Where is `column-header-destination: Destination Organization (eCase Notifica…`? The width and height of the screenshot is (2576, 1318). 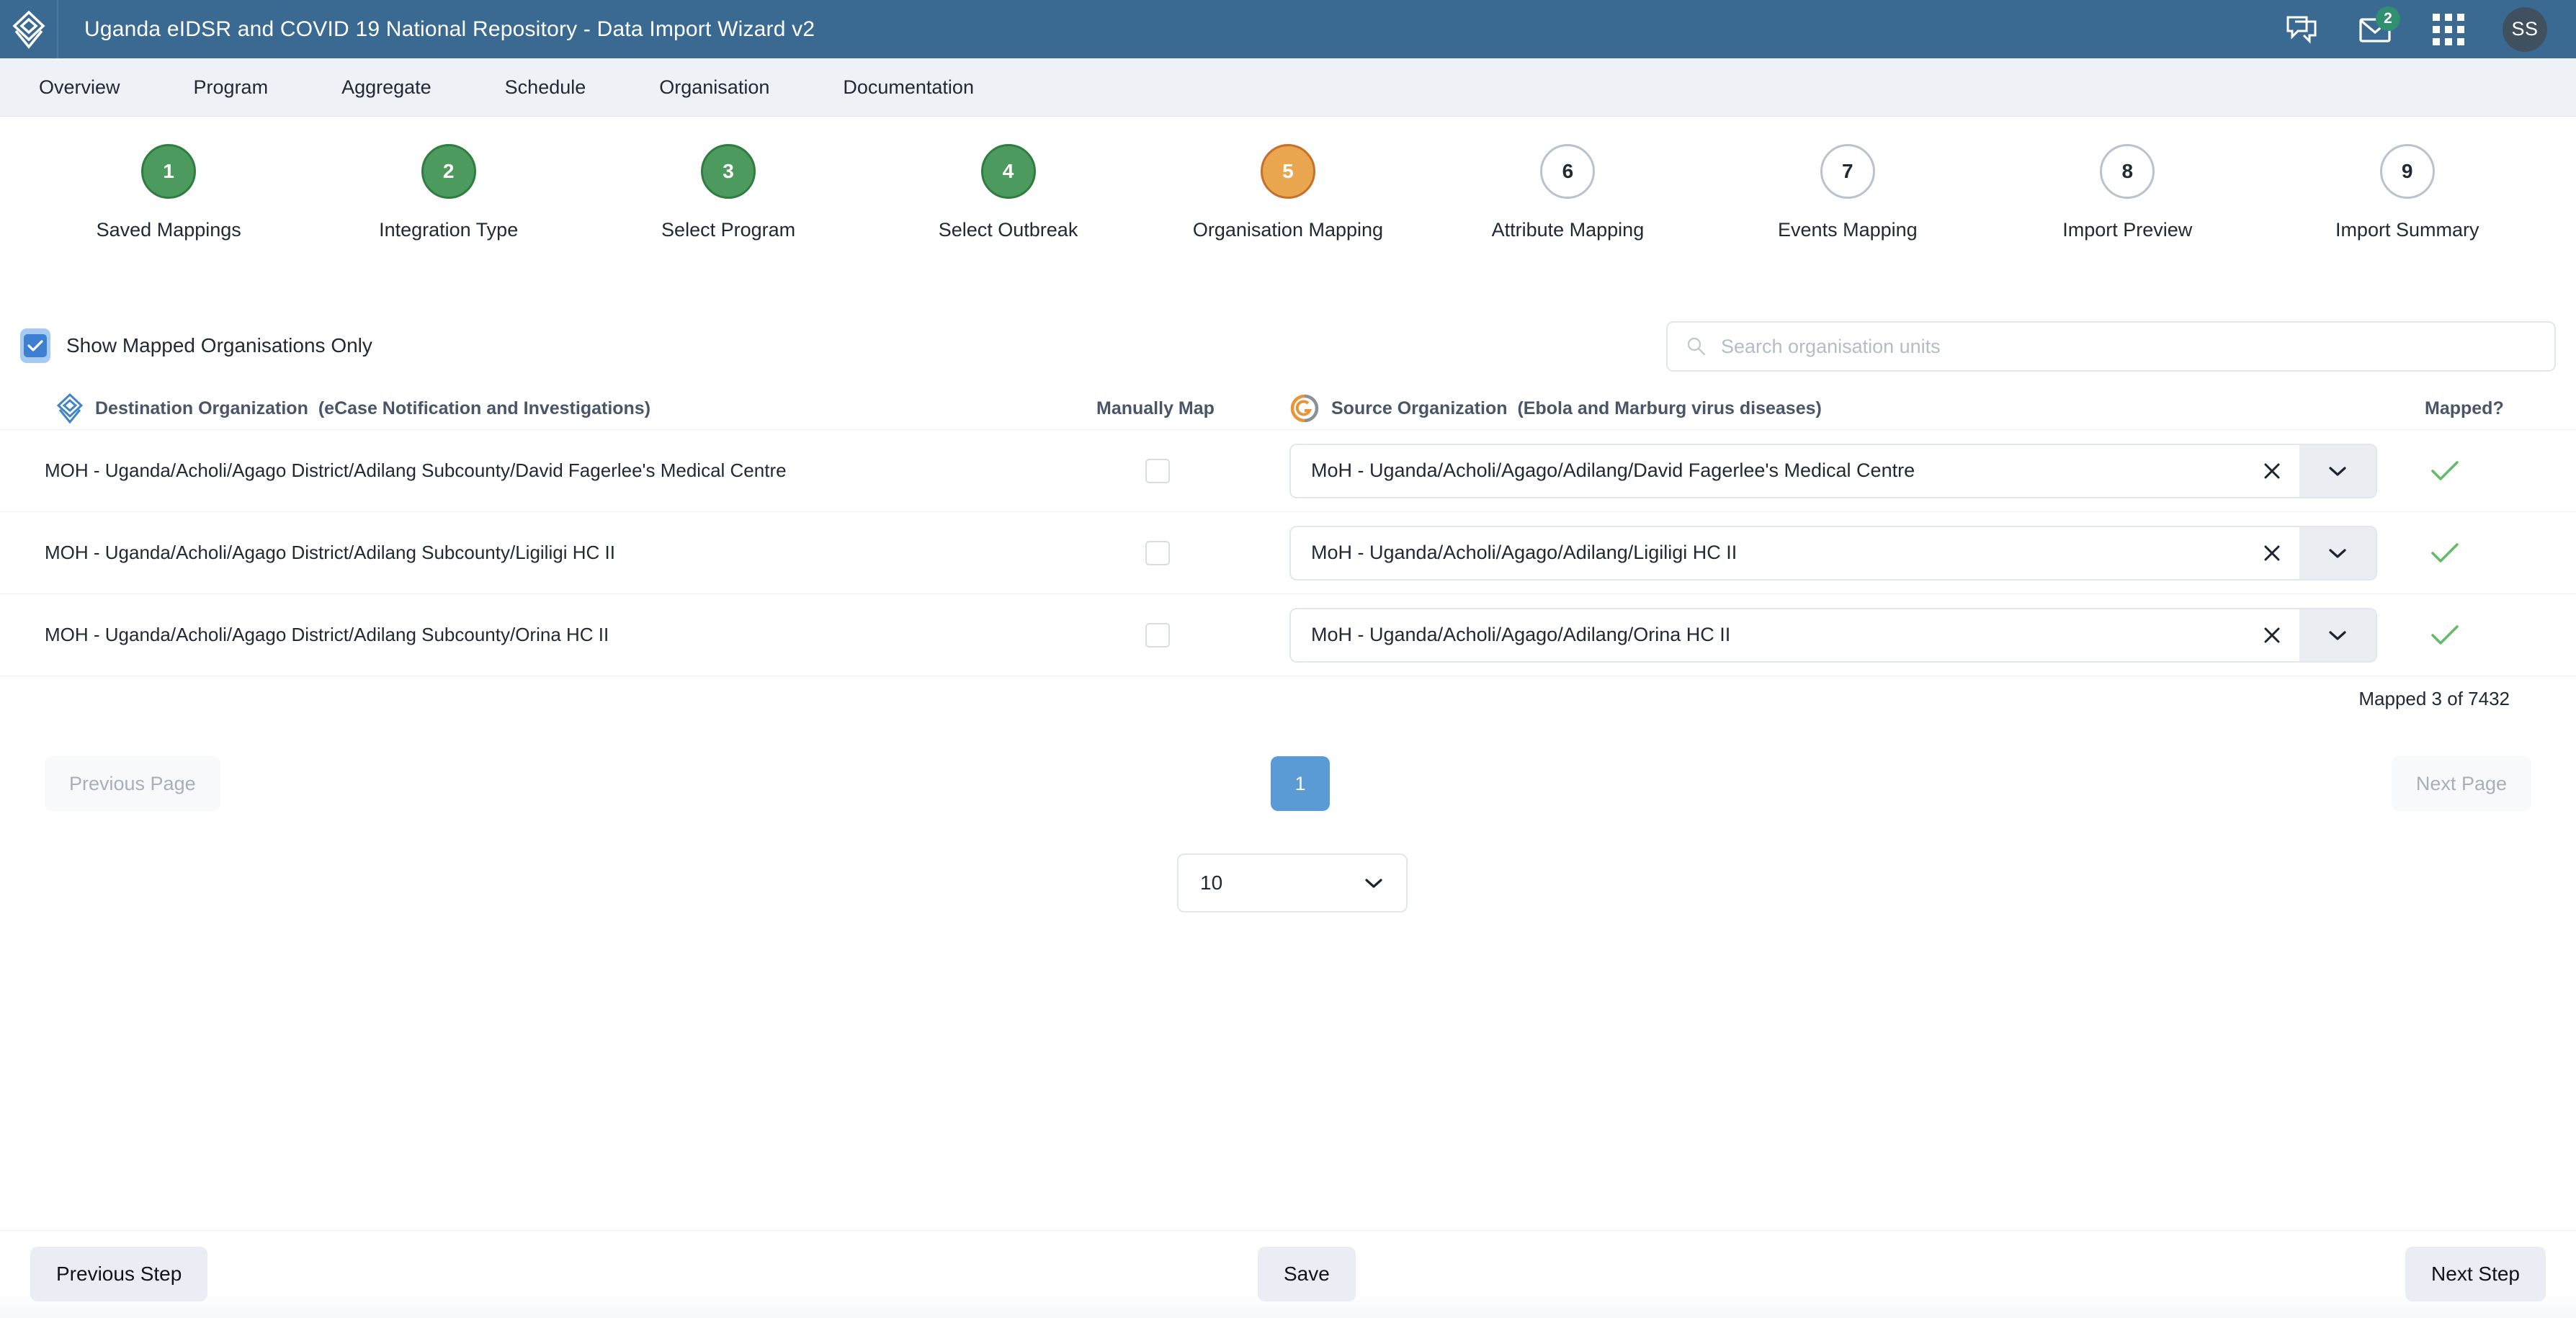 column-header-destination: Destination Organization (eCase Notifica… is located at coordinates (353, 408).